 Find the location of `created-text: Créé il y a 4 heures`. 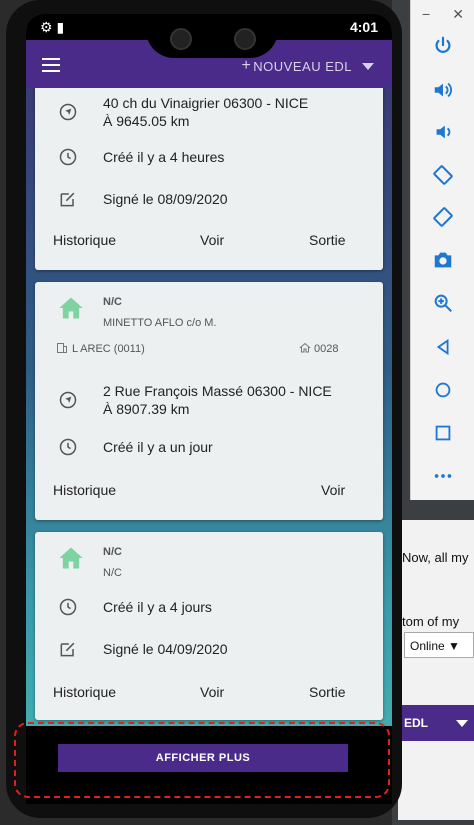

created-text: Créé il y a 4 heures is located at coordinates (164, 157).